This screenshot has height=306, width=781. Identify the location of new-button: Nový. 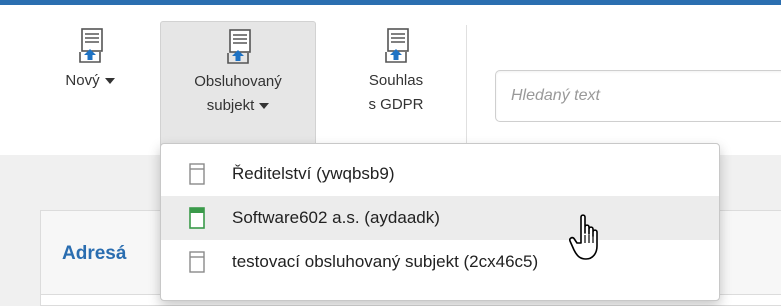
(90, 86).